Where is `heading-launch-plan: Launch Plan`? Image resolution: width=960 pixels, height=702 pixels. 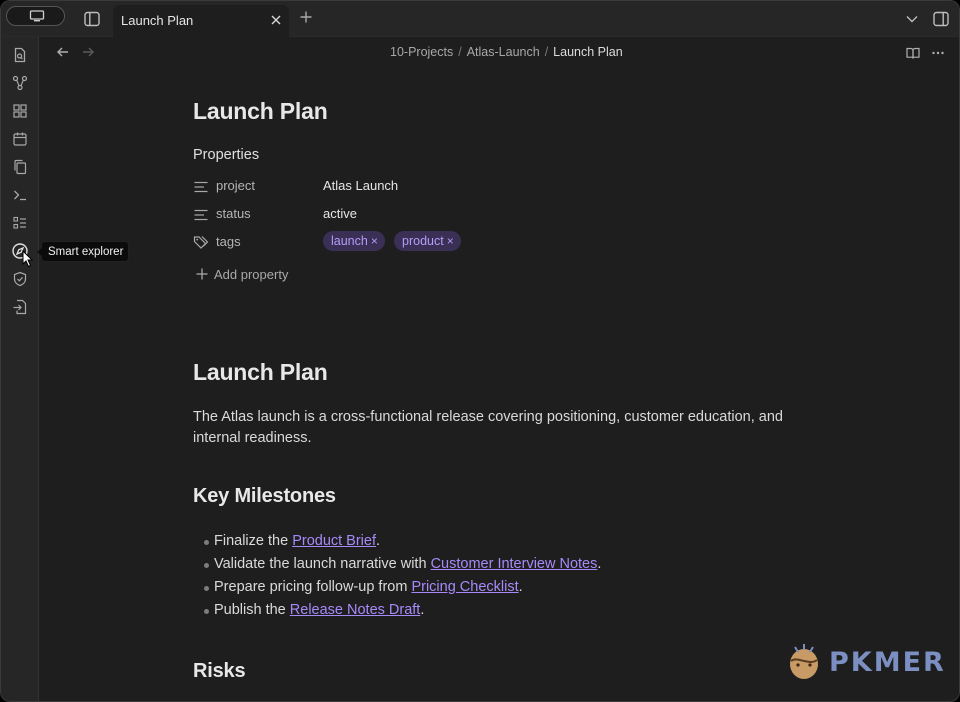
heading-launch-plan: Launch Plan is located at coordinates (260, 372).